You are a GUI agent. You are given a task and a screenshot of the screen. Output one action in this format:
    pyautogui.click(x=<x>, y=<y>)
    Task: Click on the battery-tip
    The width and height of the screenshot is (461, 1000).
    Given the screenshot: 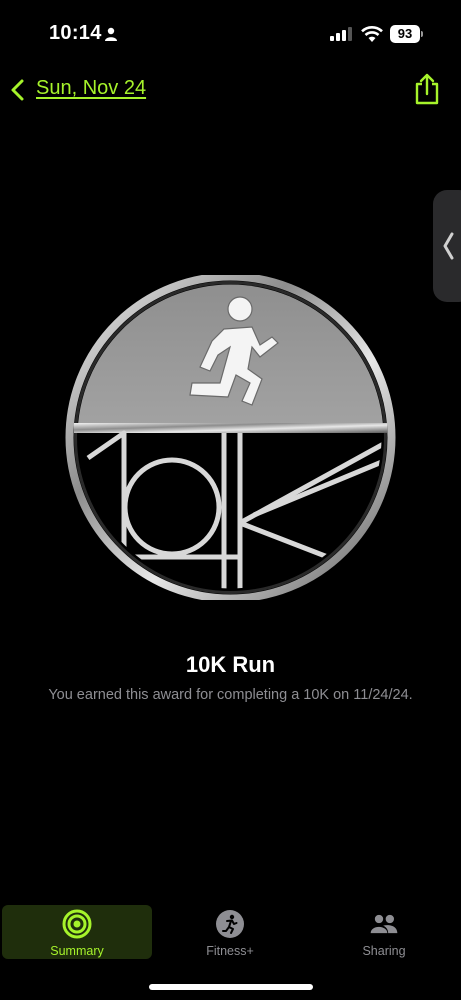 What is the action you would take?
    pyautogui.click(x=422, y=34)
    